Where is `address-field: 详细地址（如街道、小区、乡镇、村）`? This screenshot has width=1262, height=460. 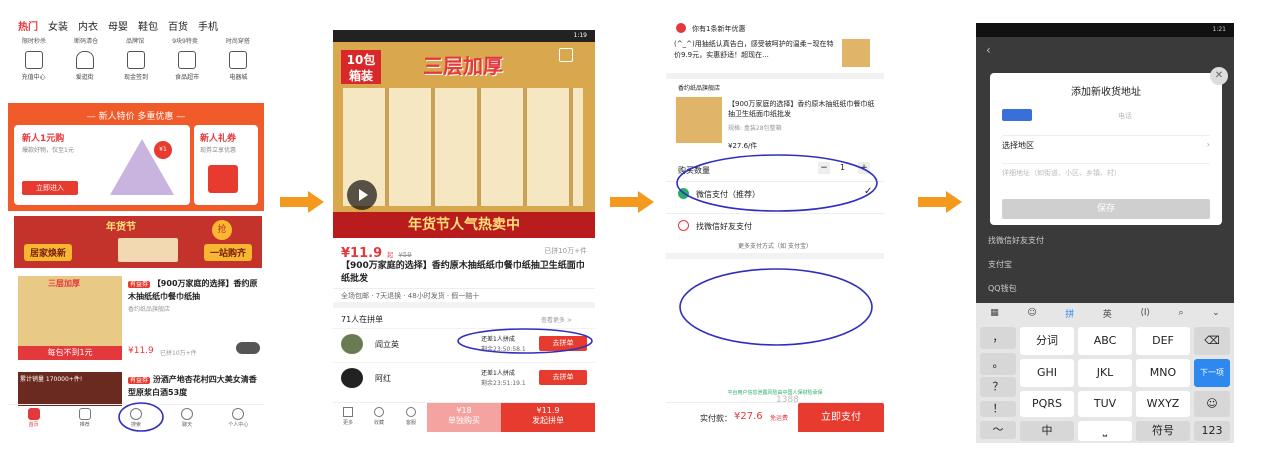 address-field: 详细地址（如街道、小区、乡镇、村） is located at coordinates (1106, 170).